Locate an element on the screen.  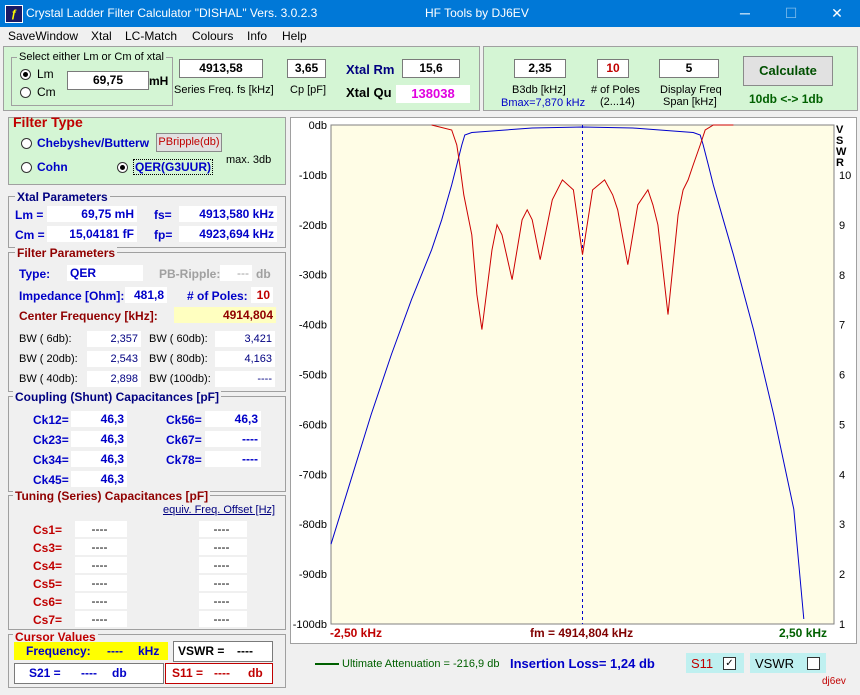
menu-help: Help is located at coordinates (294, 36).